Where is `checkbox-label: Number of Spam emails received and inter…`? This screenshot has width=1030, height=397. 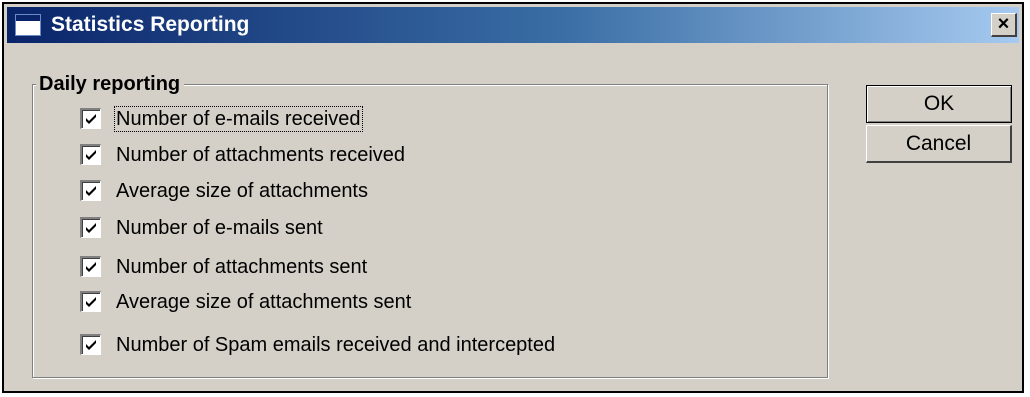
checkbox-label: Number of Spam emails received and inter… is located at coordinates (336, 345).